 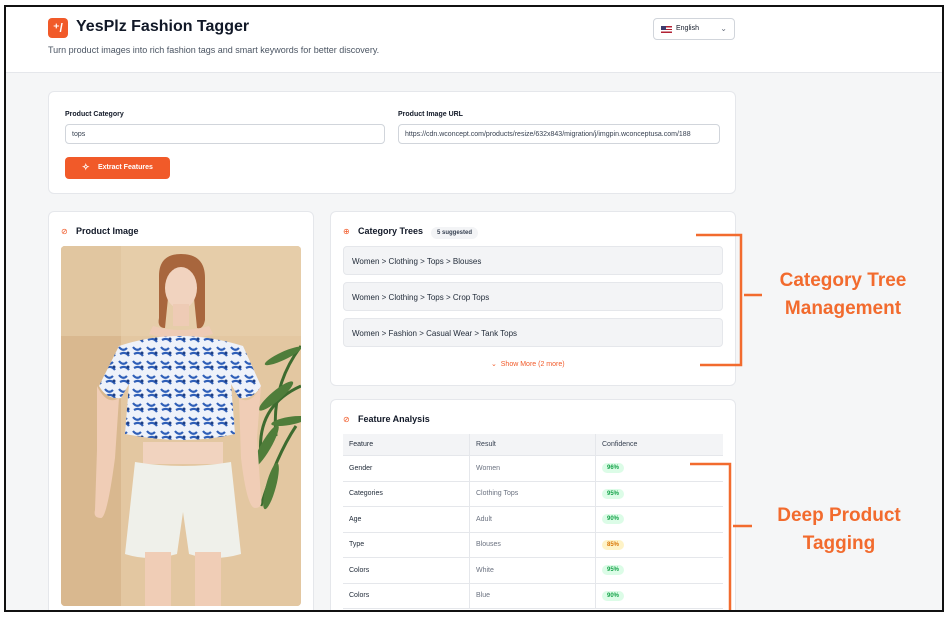 I want to click on category-annotation: Category Tree Management, so click(x=843, y=295).